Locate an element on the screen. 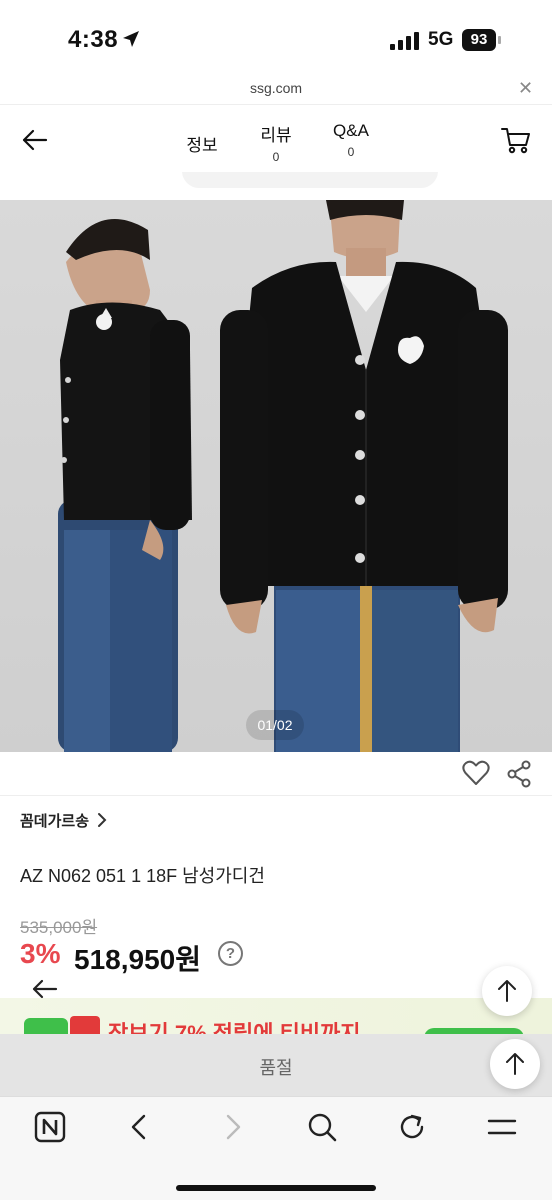 The image size is (552, 1200). n-logo-icon is located at coordinates (50, 1127).